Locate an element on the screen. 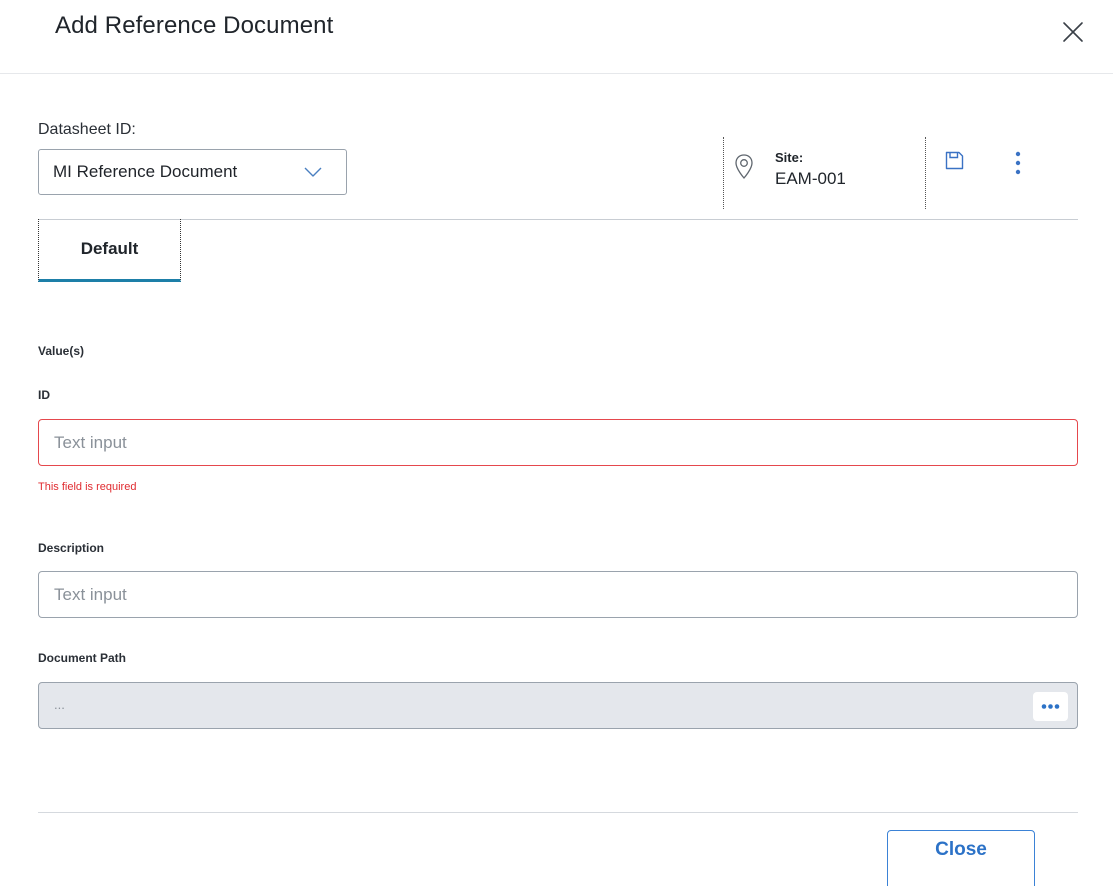  map-pin-icon is located at coordinates (744, 167).